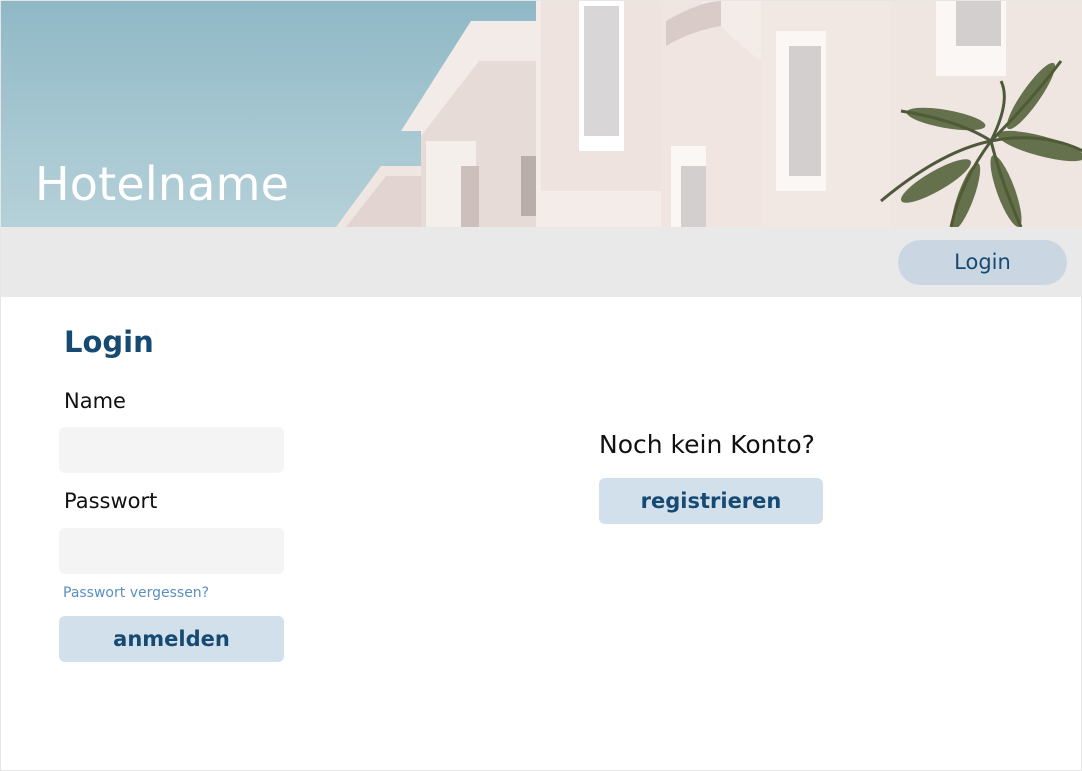 The width and height of the screenshot is (1082, 771). Describe the element at coordinates (136, 593) in the screenshot. I see `forgot-password-link: Passwort vergessen?` at that location.